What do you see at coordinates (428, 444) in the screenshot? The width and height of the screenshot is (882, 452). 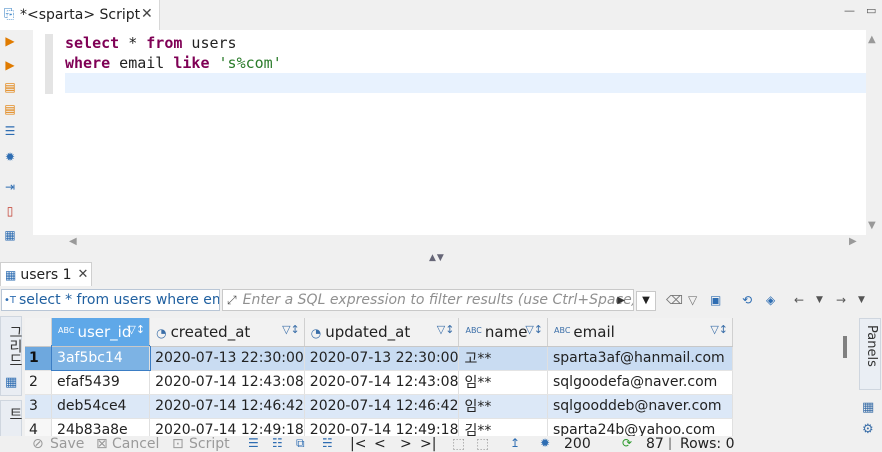 I see `last-page-icon: >|` at bounding box center [428, 444].